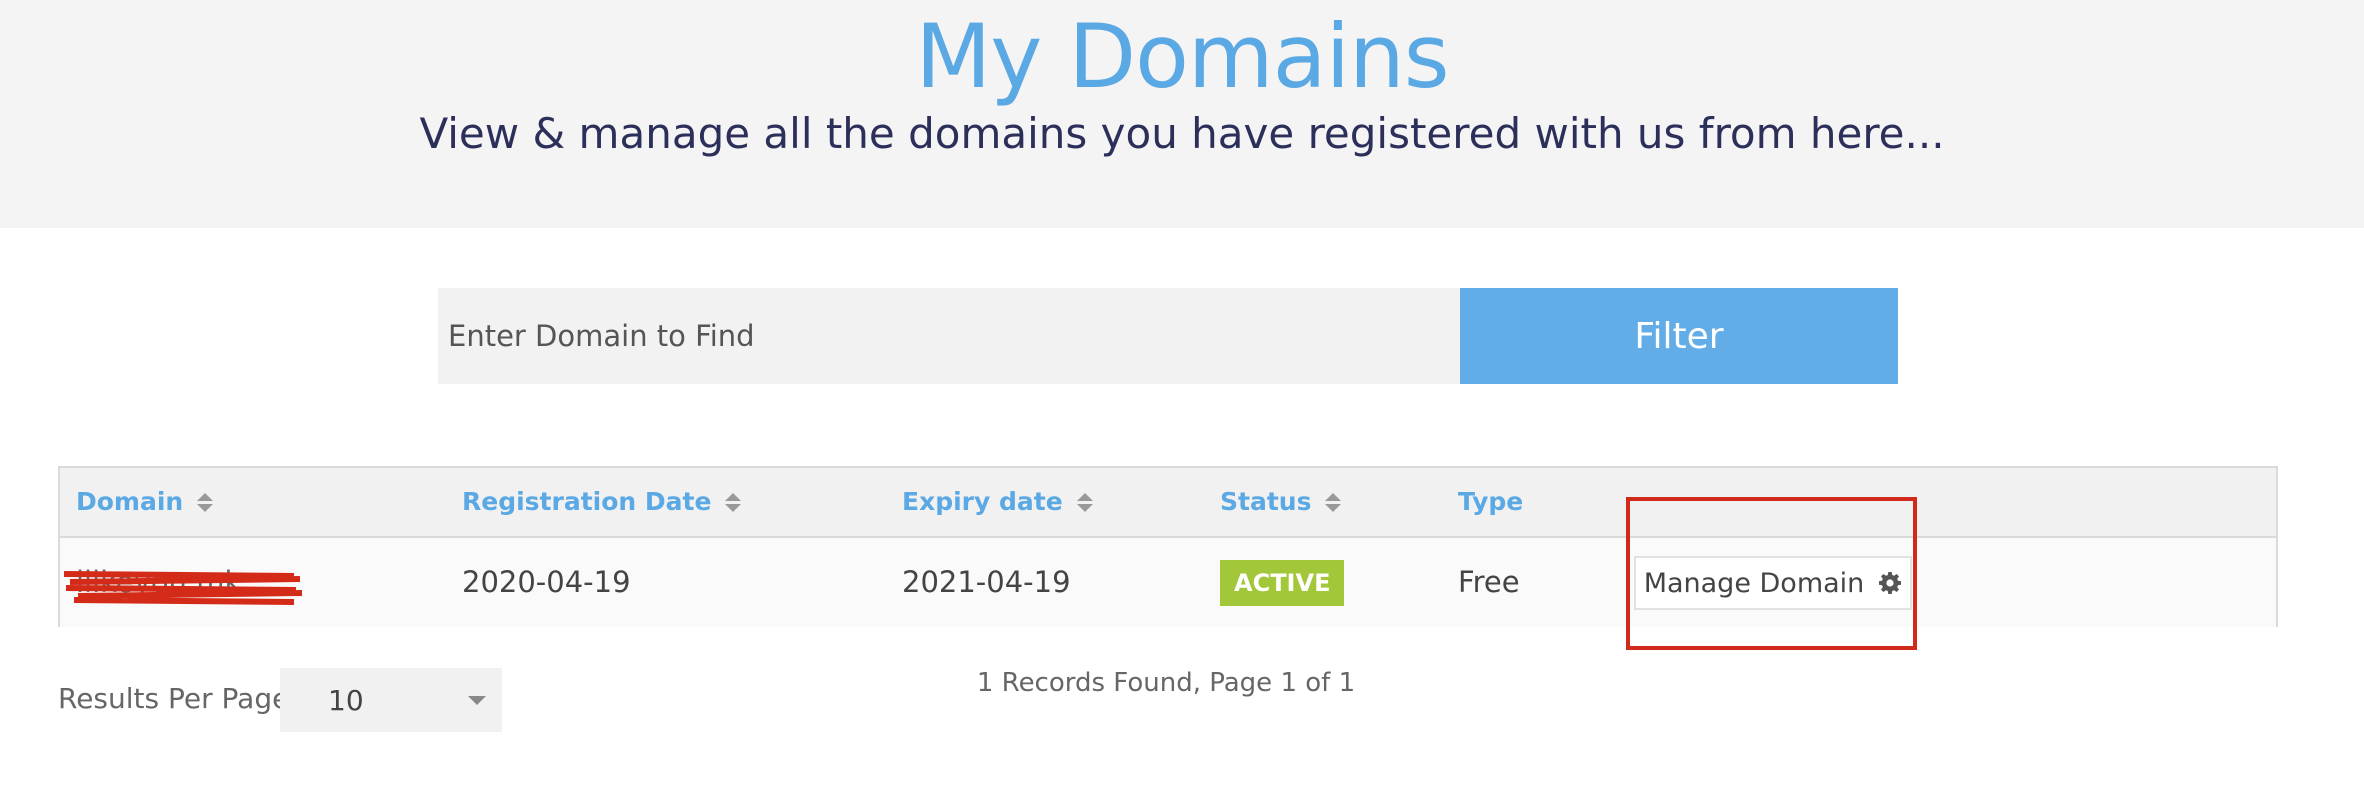  Describe the element at coordinates (145, 502) in the screenshot. I see `column-header-domain: Domain` at that location.